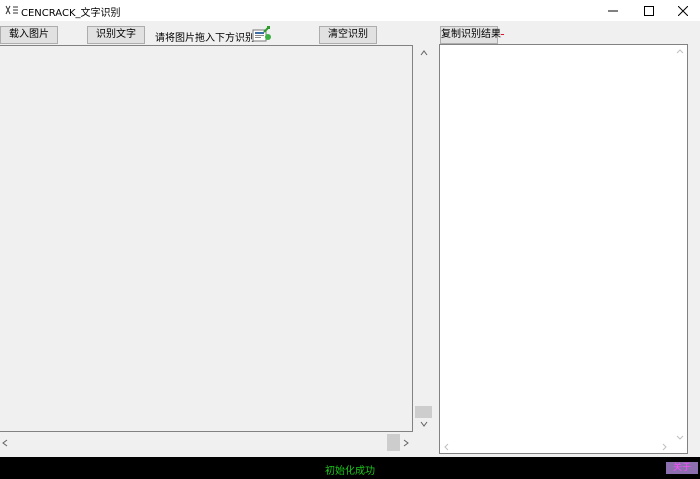 The height and width of the screenshot is (479, 700). I want to click on maximize-icon, so click(649, 11).